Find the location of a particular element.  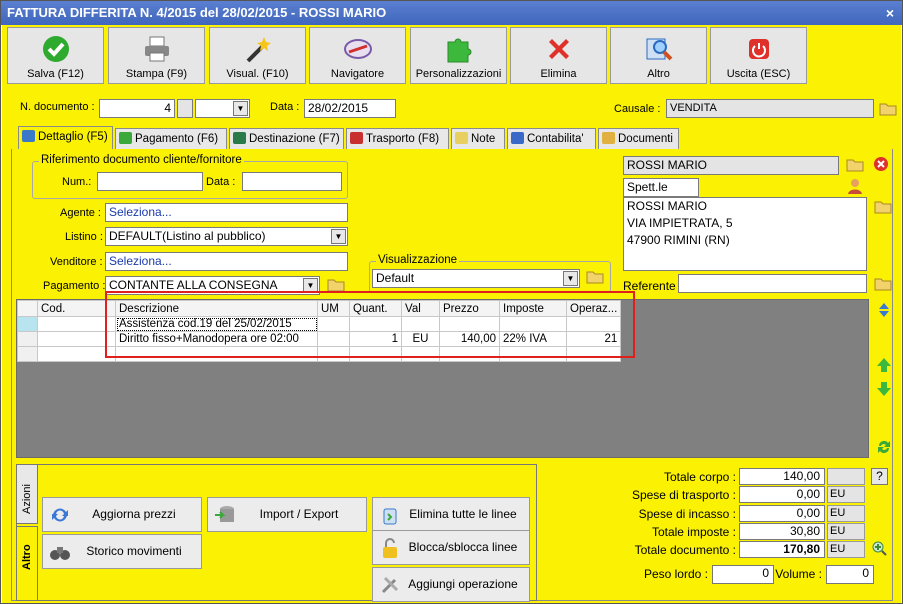

totale-corpo-value: 140,00 is located at coordinates (782, 476).